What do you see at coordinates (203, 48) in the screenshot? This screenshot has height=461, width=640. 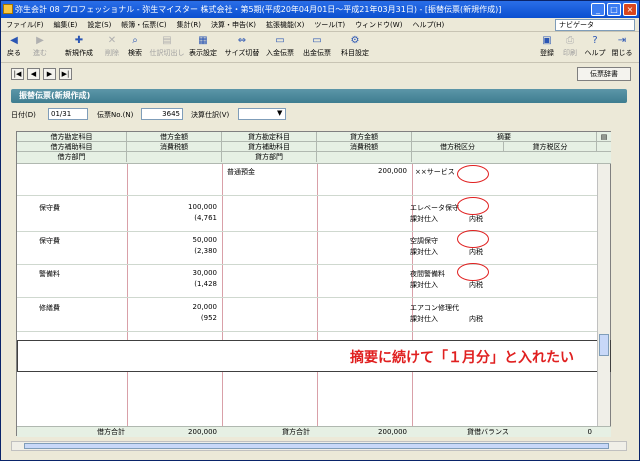 I see `display-settings-button: ▦ 表示設定` at bounding box center [203, 48].